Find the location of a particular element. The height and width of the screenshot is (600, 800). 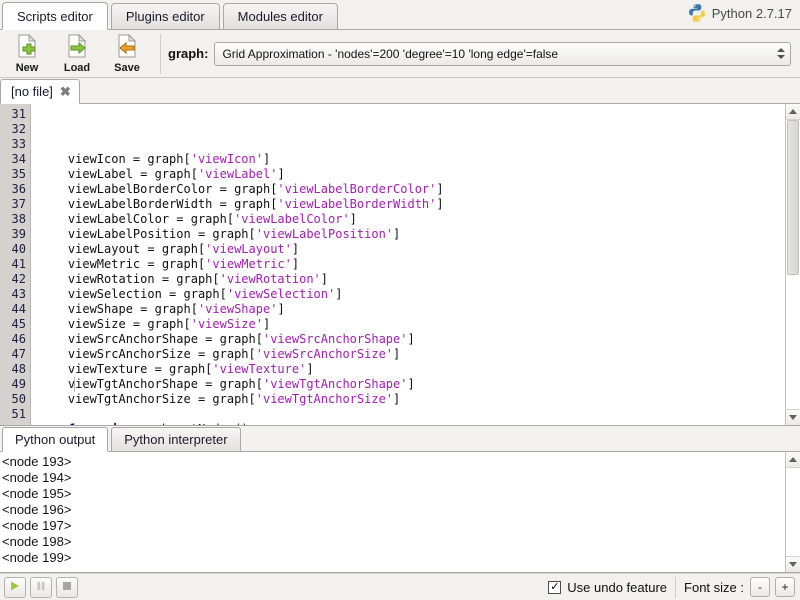

new-script-button: New is located at coordinates (27, 54).